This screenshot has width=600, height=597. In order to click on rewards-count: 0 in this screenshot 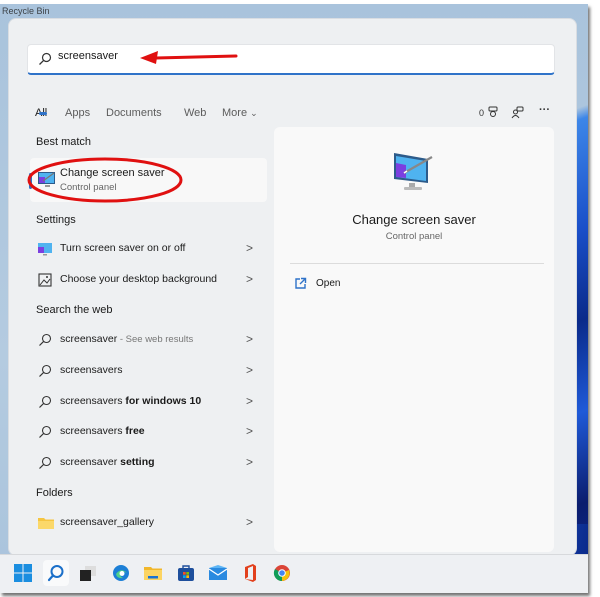, I will do `click(482, 113)`.